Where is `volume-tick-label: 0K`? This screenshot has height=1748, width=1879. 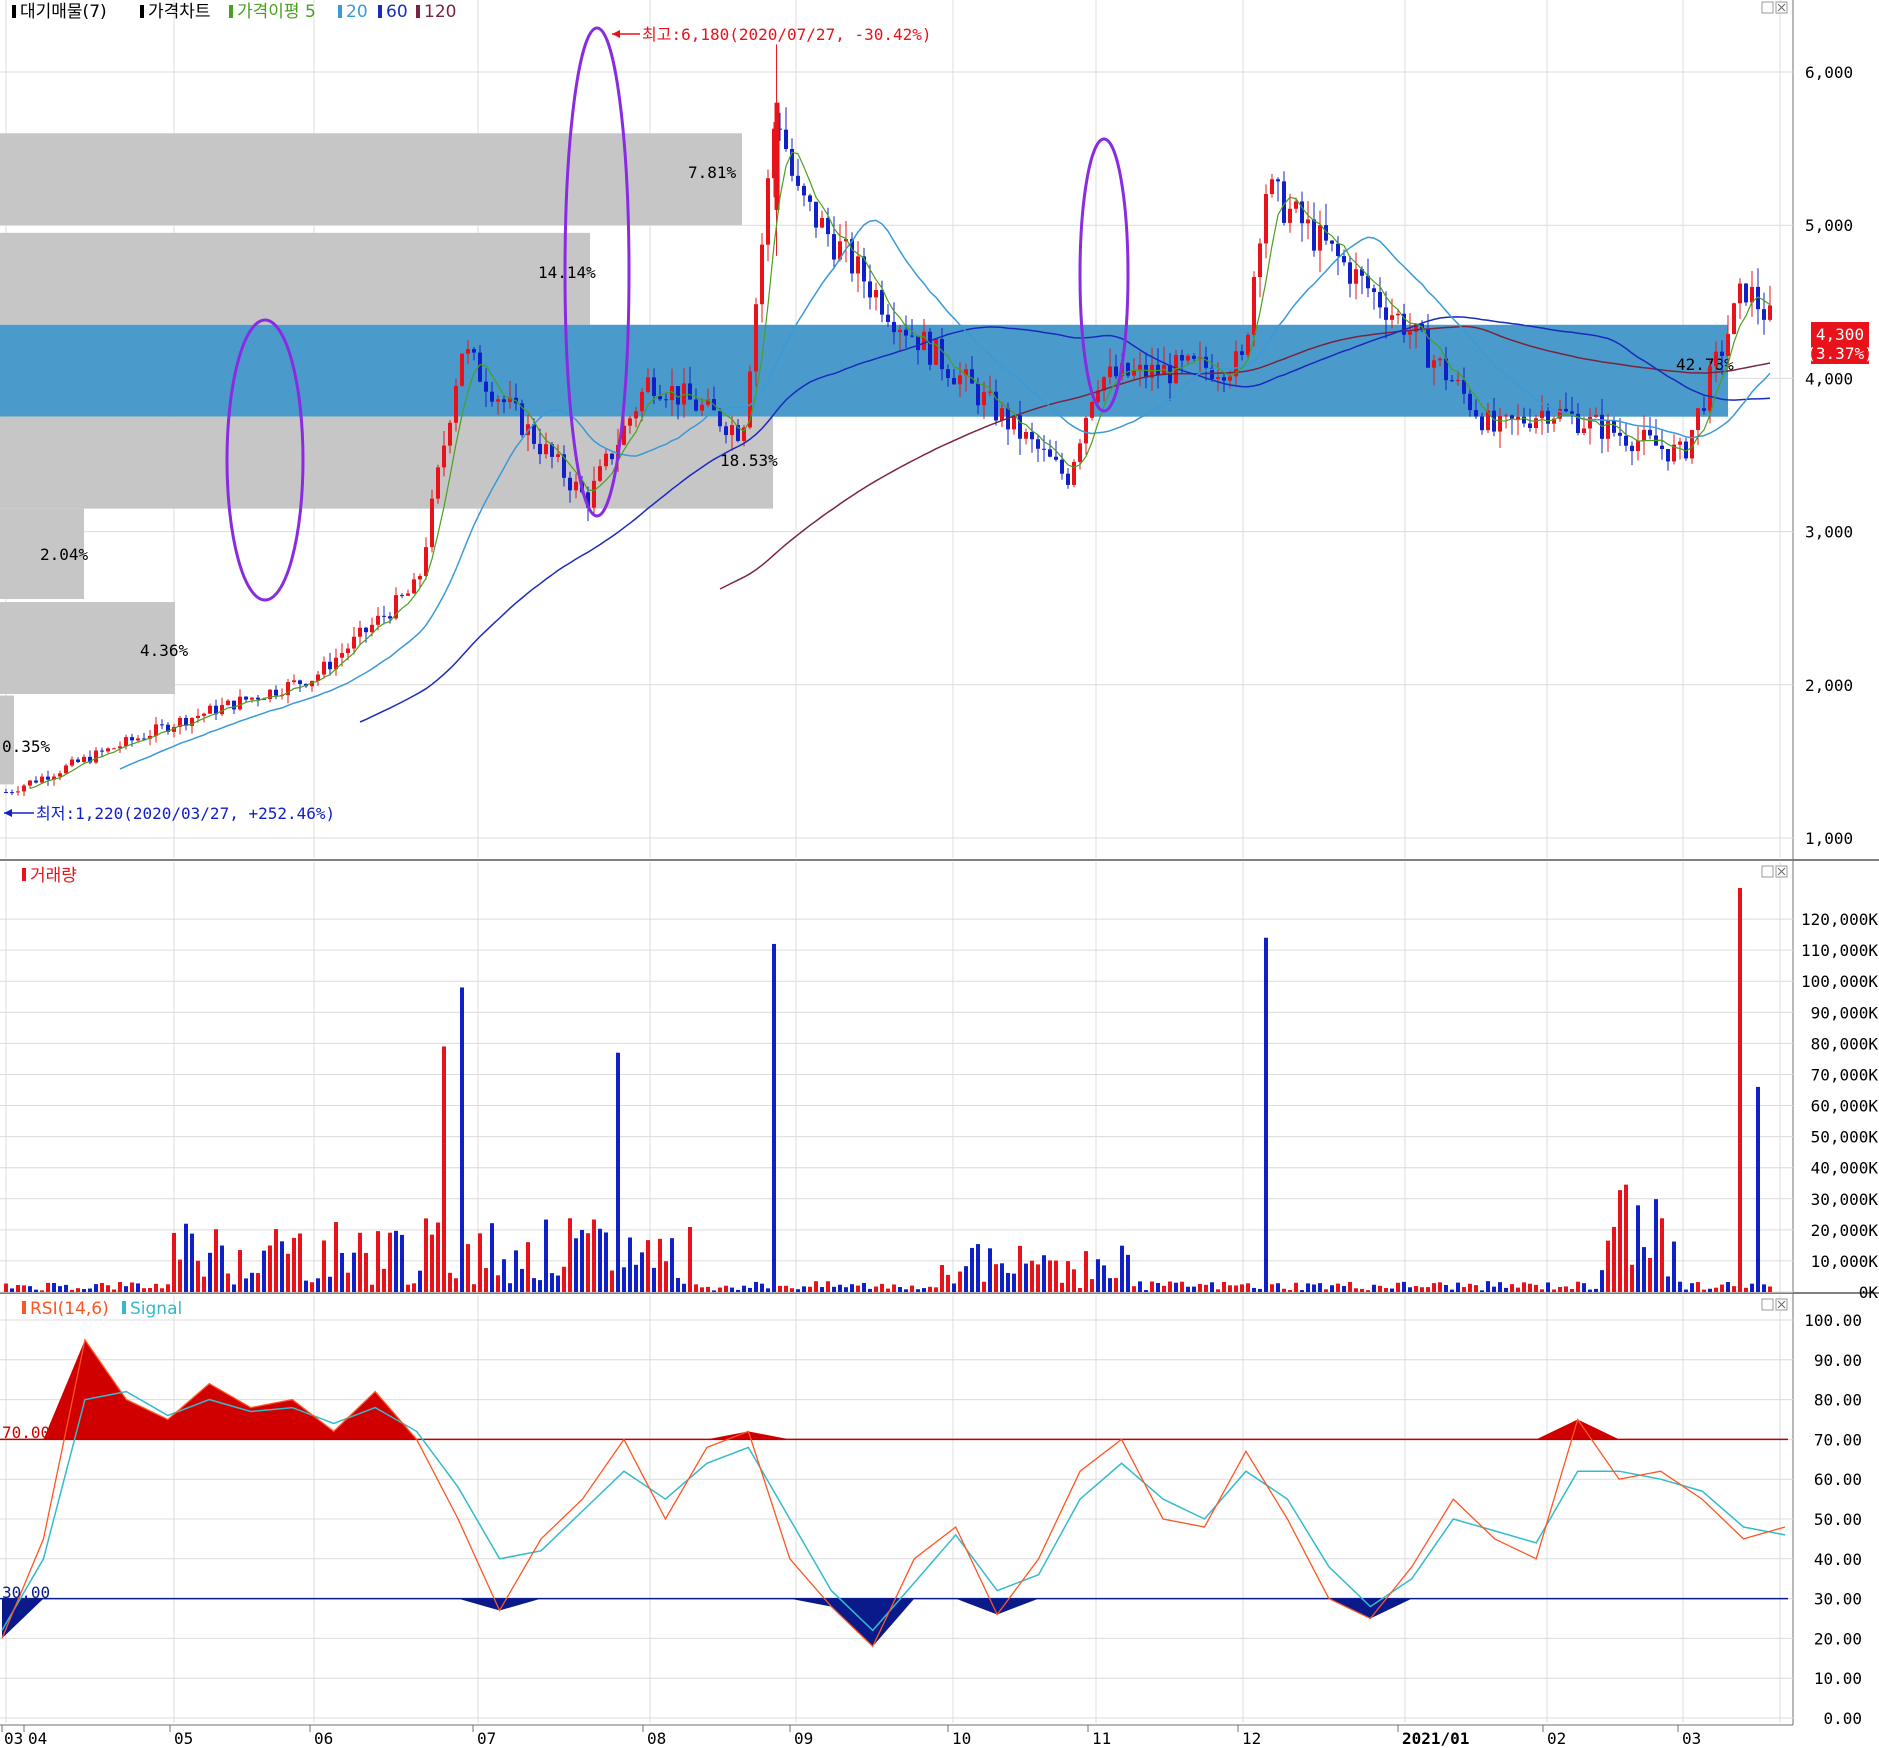
volume-tick-label: 0K is located at coordinates (1869, 1292).